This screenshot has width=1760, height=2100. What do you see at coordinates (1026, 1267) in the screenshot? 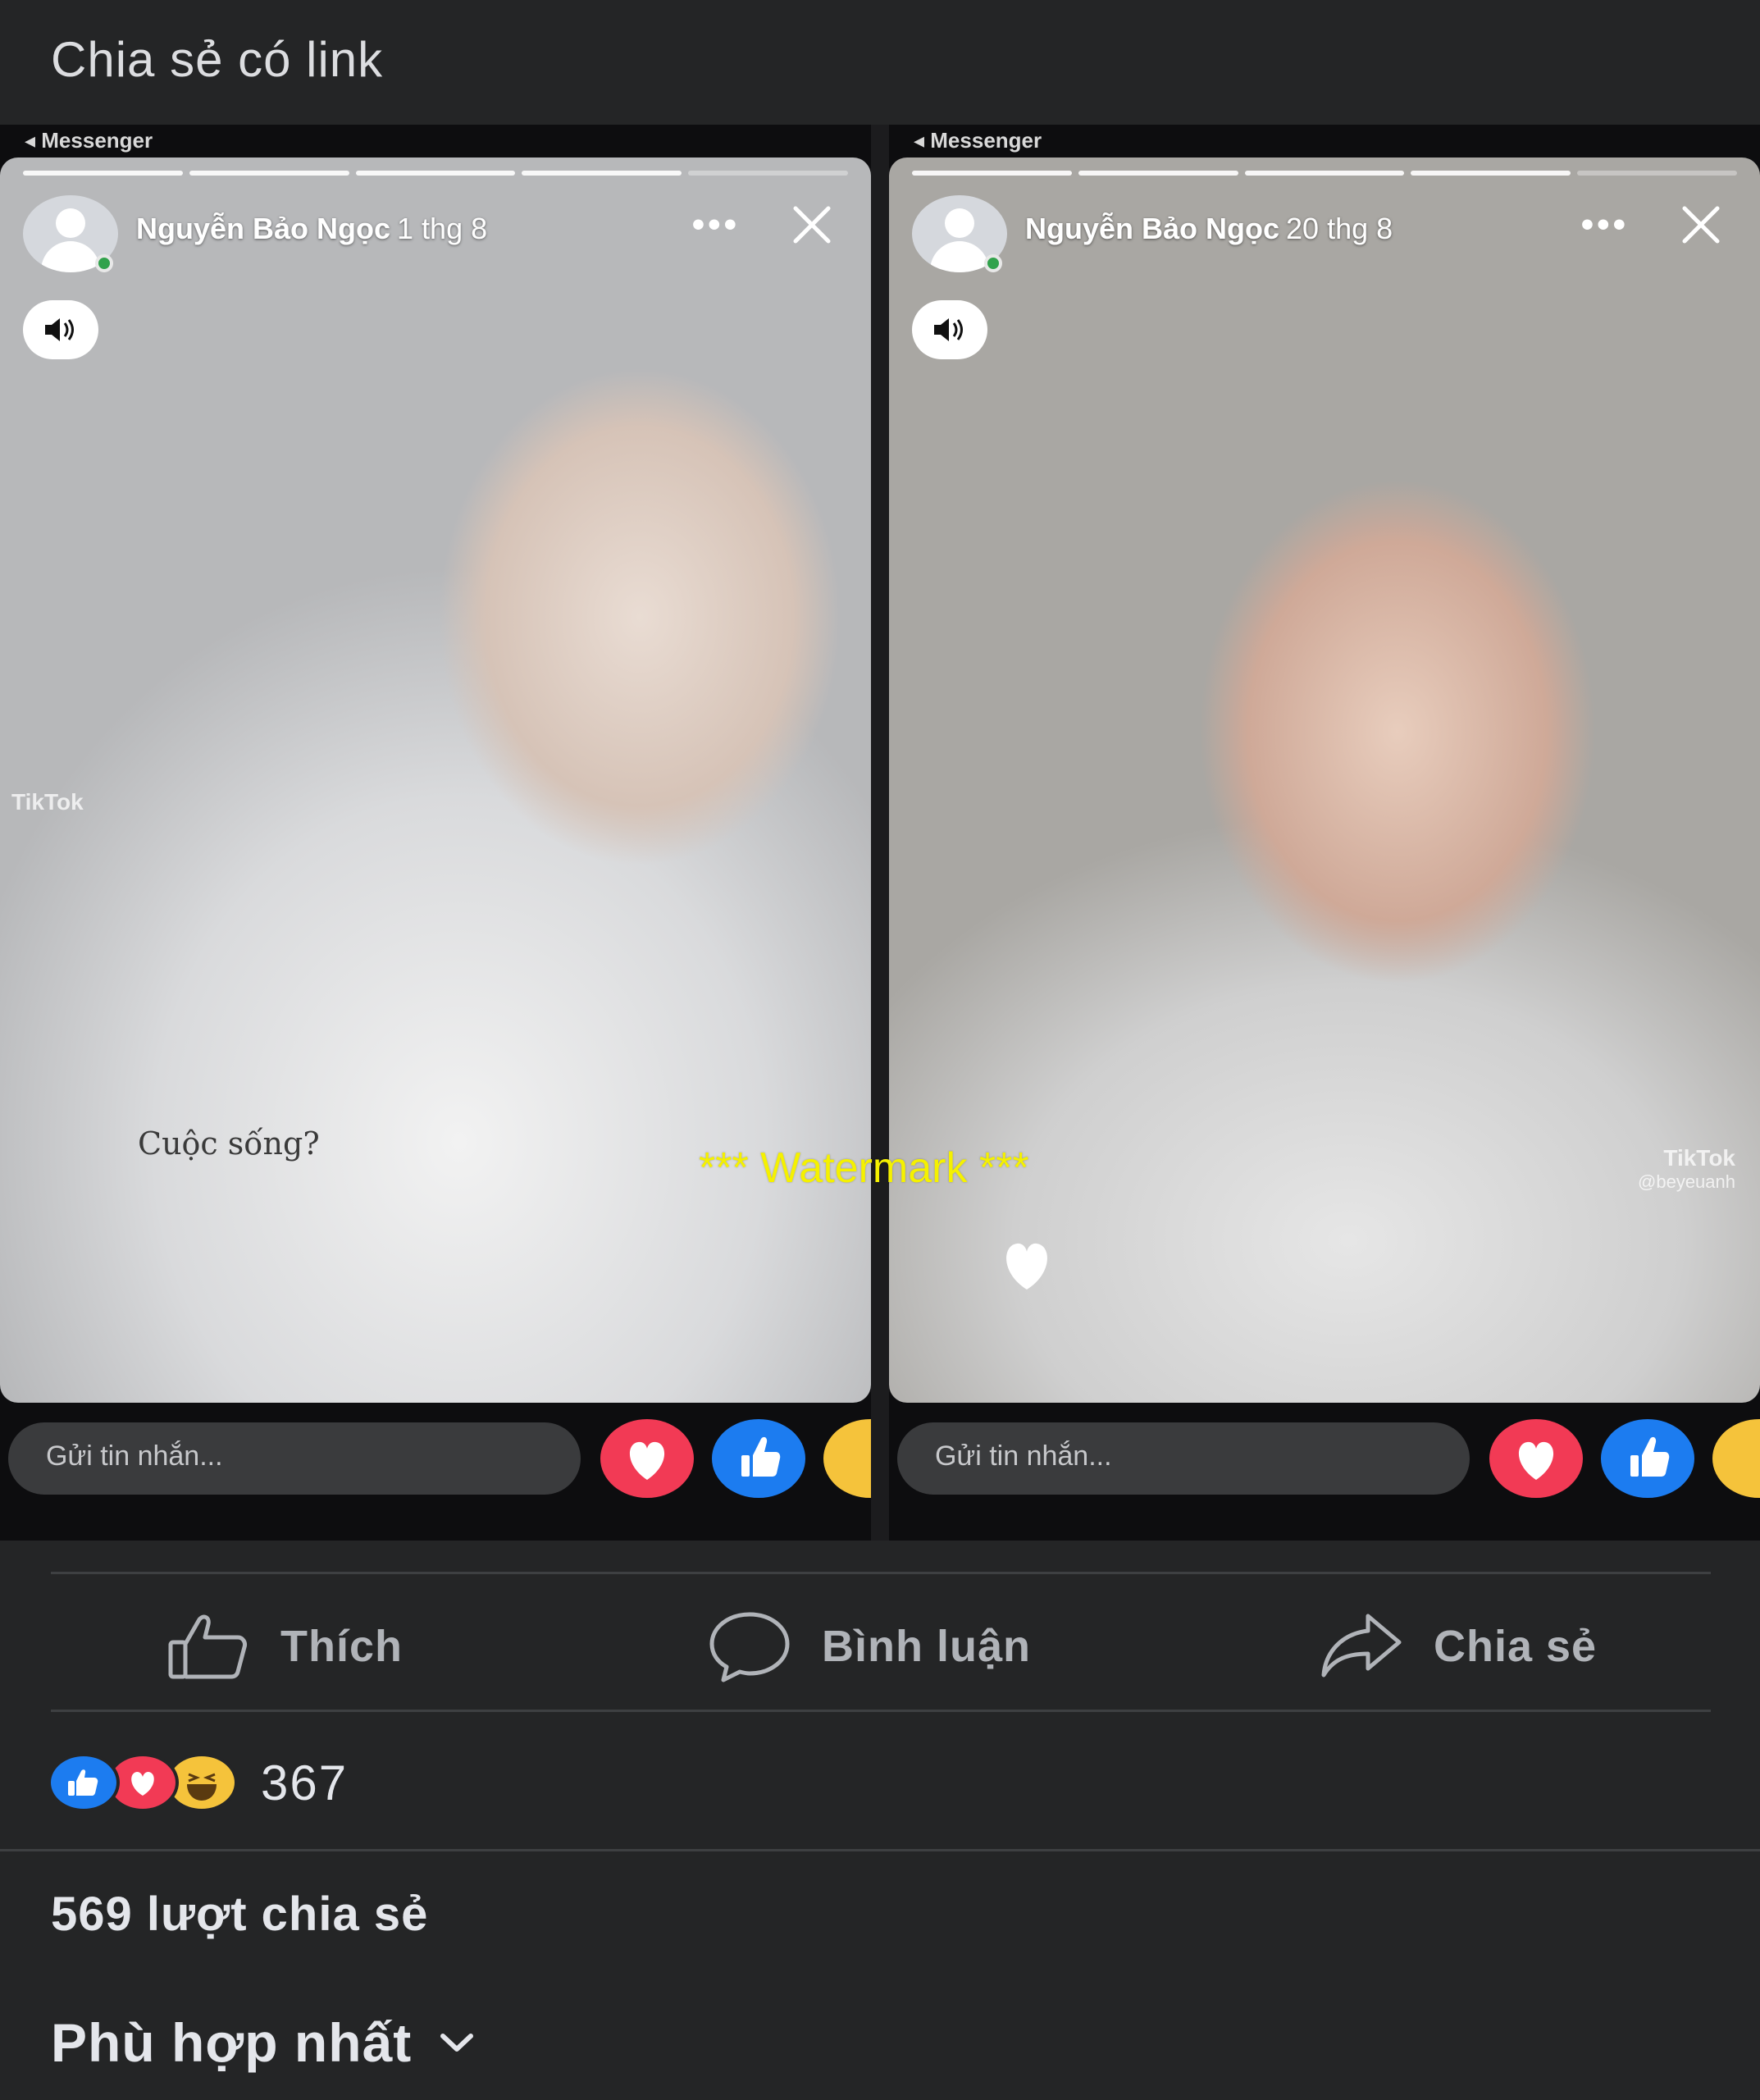
I see `heart-sticker-icon` at bounding box center [1026, 1267].